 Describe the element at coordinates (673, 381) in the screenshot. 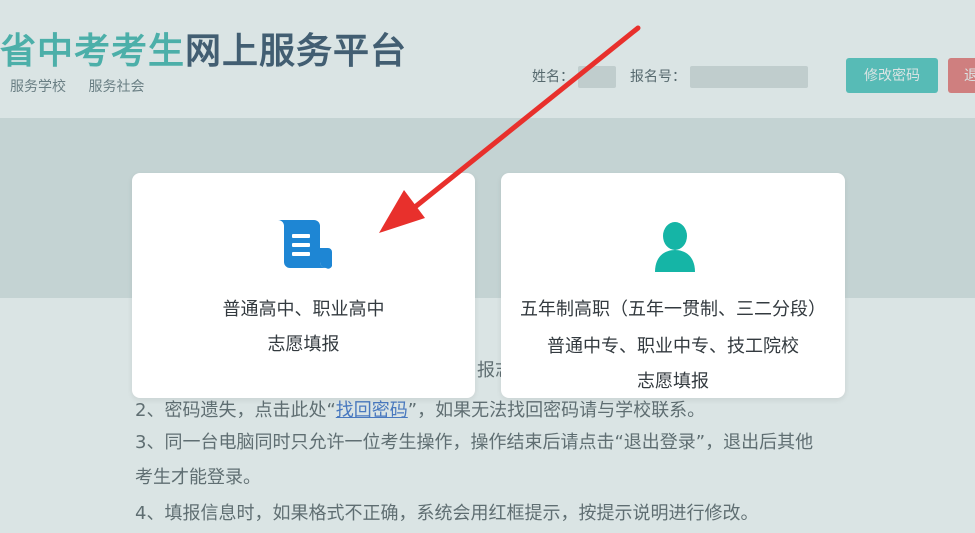

I see `card-right-action: 志愿填报` at that location.